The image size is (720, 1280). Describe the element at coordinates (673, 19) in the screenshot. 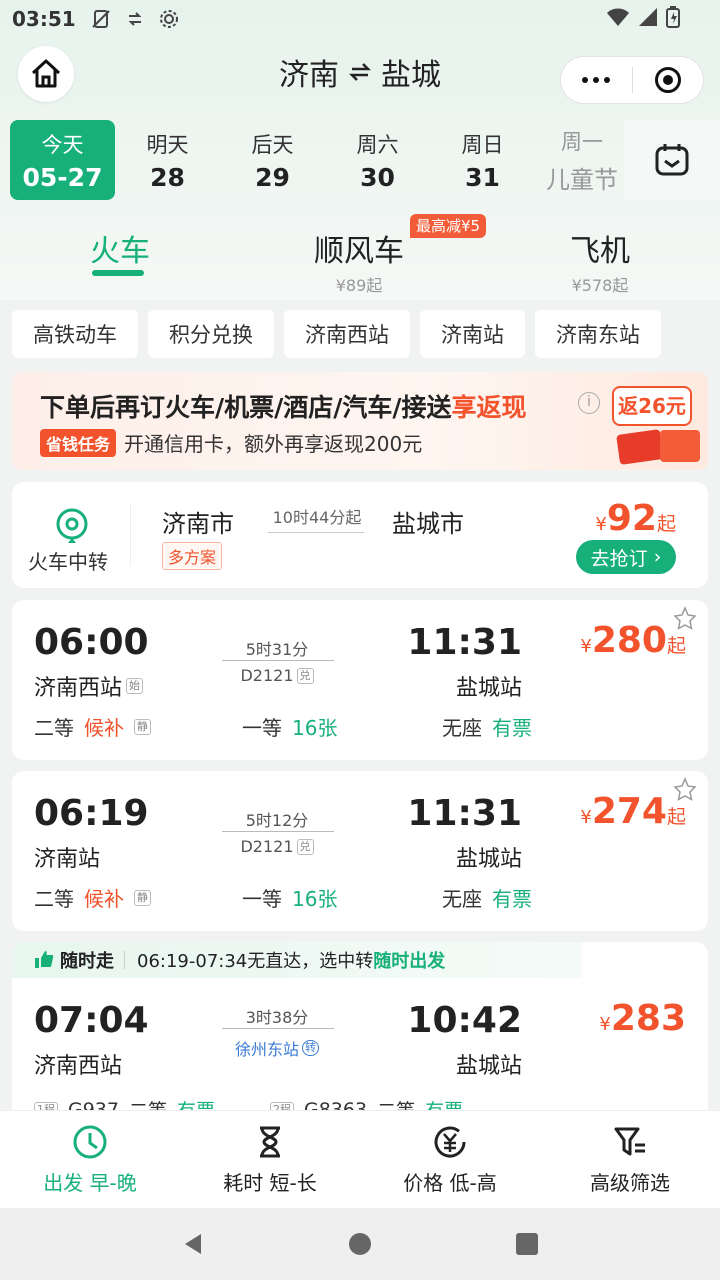

I see `battery-icon` at that location.